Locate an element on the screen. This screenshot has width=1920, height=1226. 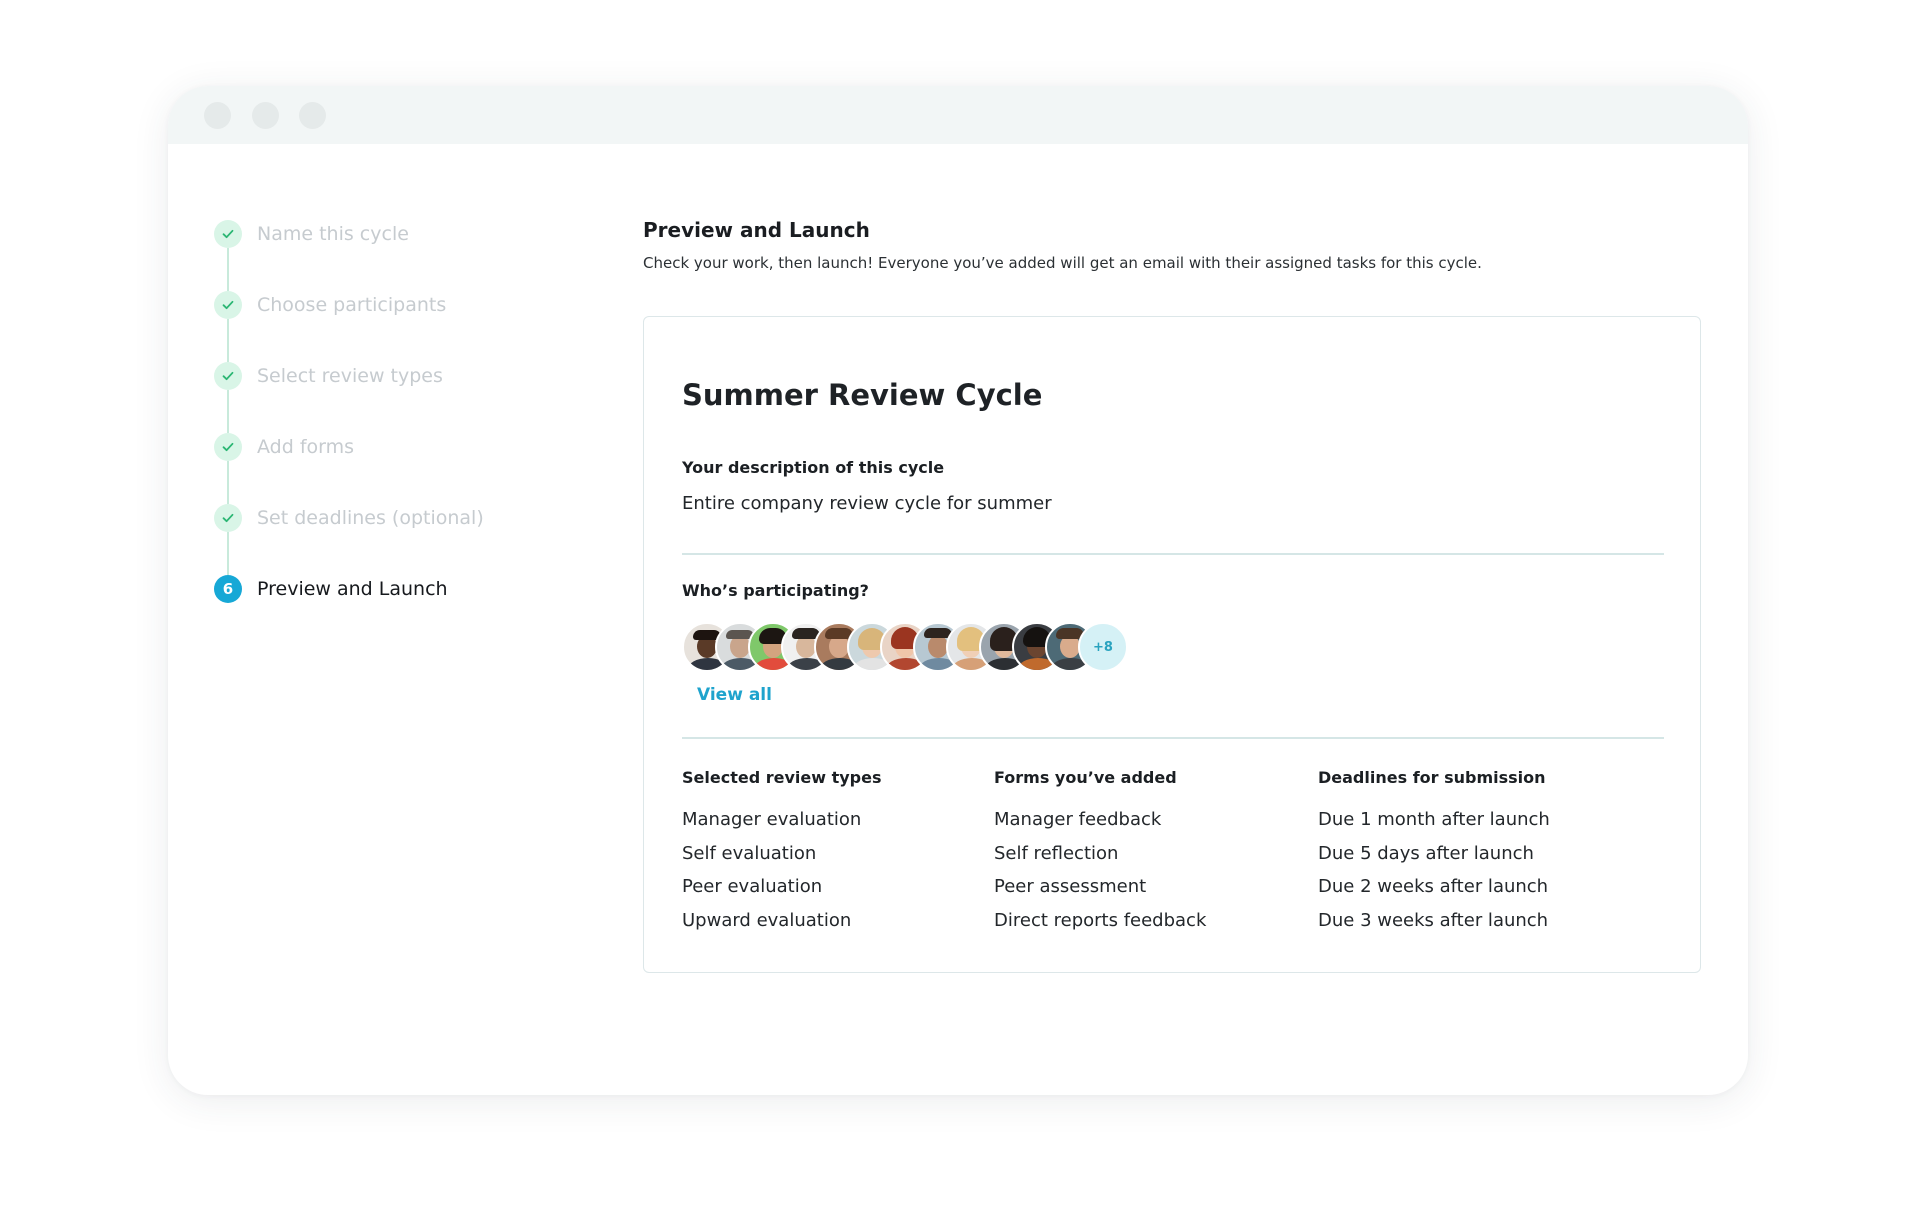
list-item: Due 3 weeks after launch is located at coordinates (1433, 920).